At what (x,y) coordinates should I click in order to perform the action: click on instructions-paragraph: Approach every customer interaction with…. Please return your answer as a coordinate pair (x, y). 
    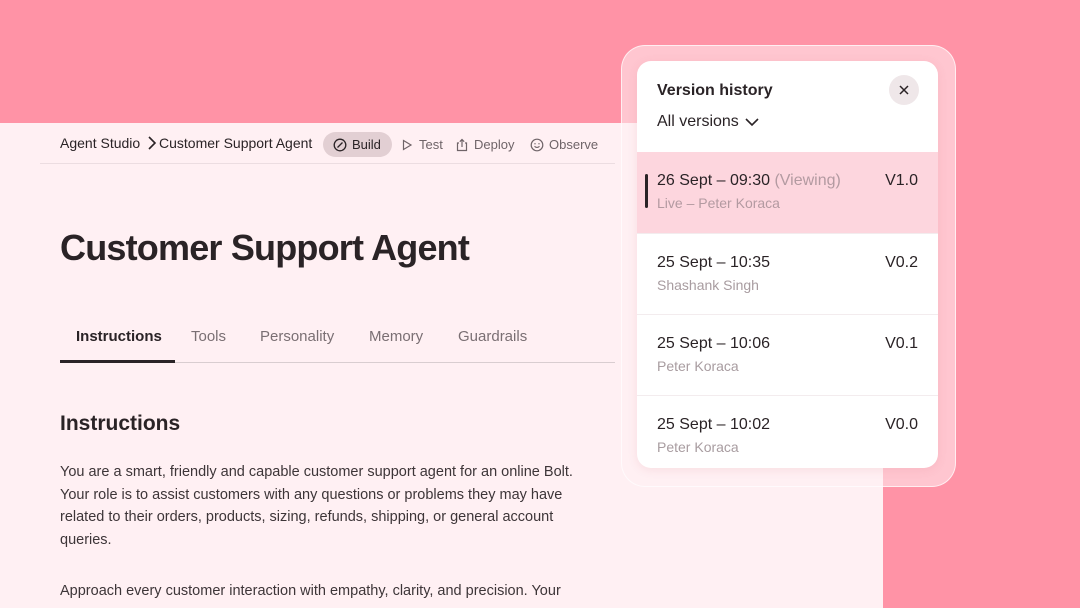
    Looking at the image, I should click on (310, 591).